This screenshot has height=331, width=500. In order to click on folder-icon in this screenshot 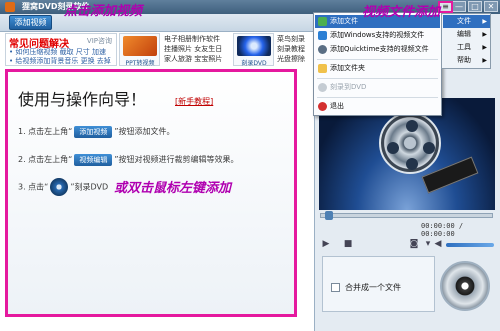, I will do `click(322, 68)`.